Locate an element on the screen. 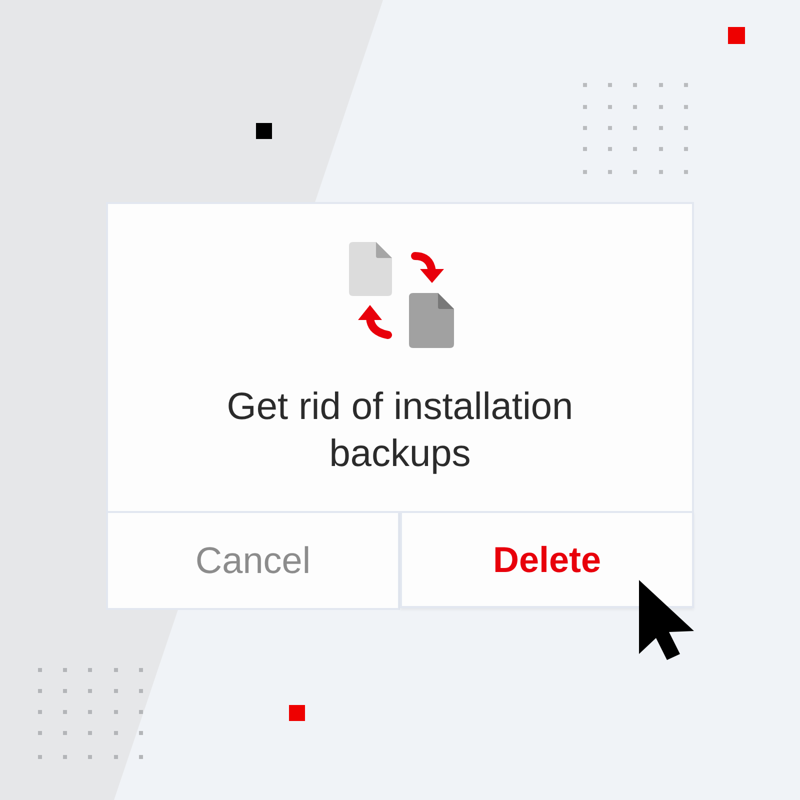  documents-swap-icon is located at coordinates (402, 295).